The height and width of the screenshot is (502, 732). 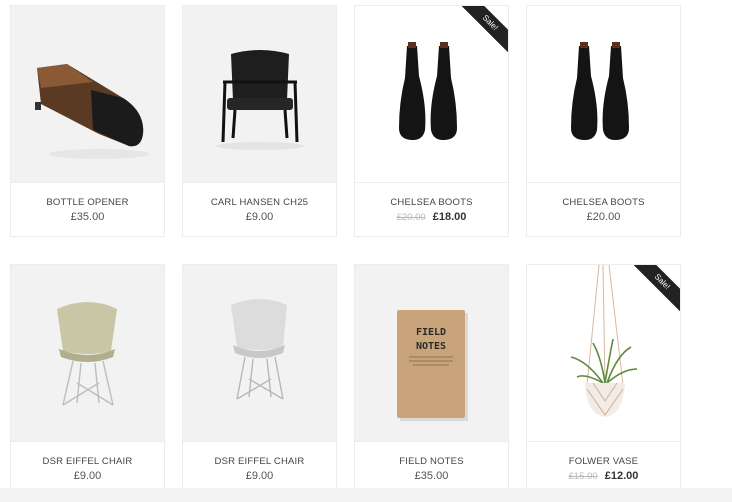 I want to click on product-card: FIELD NOTES FIELD NOTES £35.00, so click(x=431, y=380).